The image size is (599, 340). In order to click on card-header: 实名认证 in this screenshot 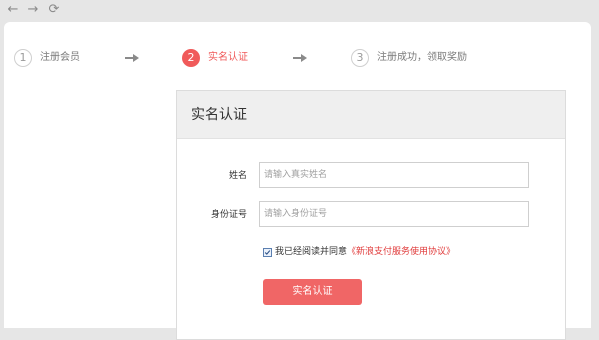, I will do `click(371, 115)`.